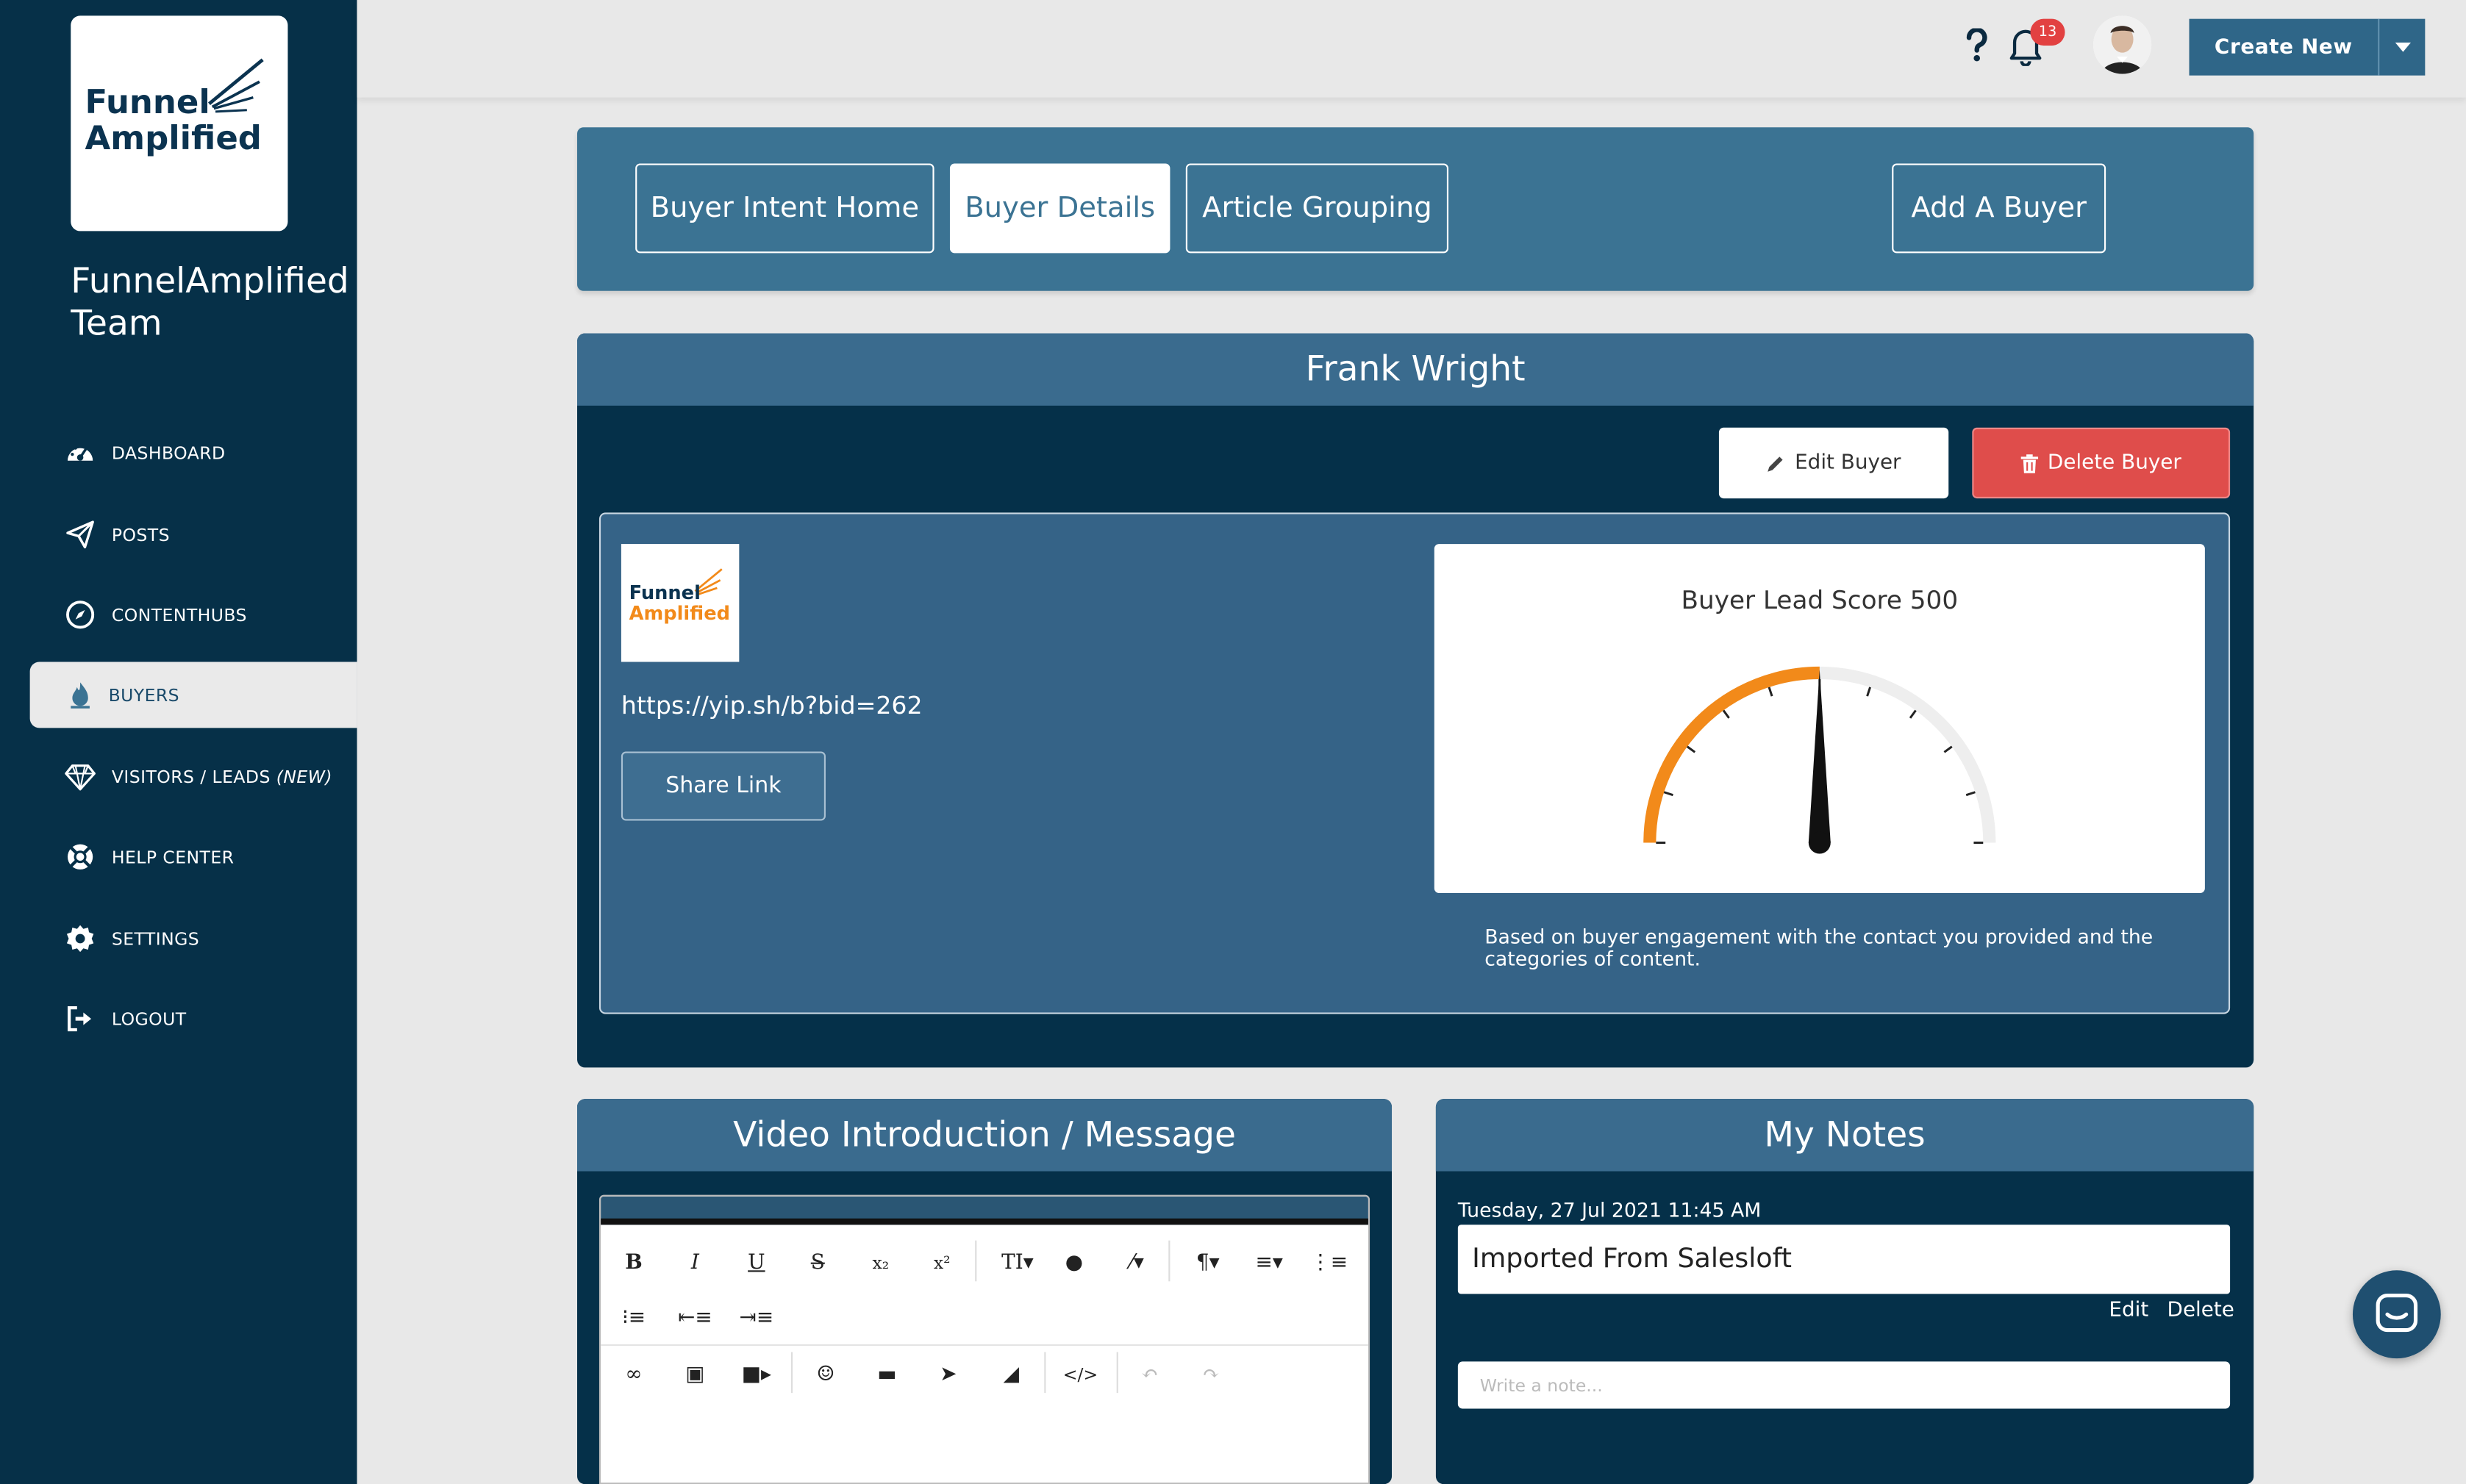 This screenshot has width=2466, height=1484. I want to click on indent-icon: ⇥≡, so click(757, 1318).